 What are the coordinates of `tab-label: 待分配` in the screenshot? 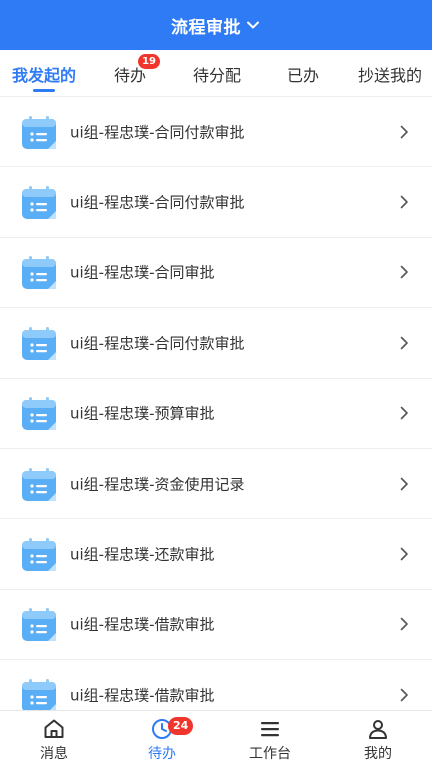 It's located at (216, 75).